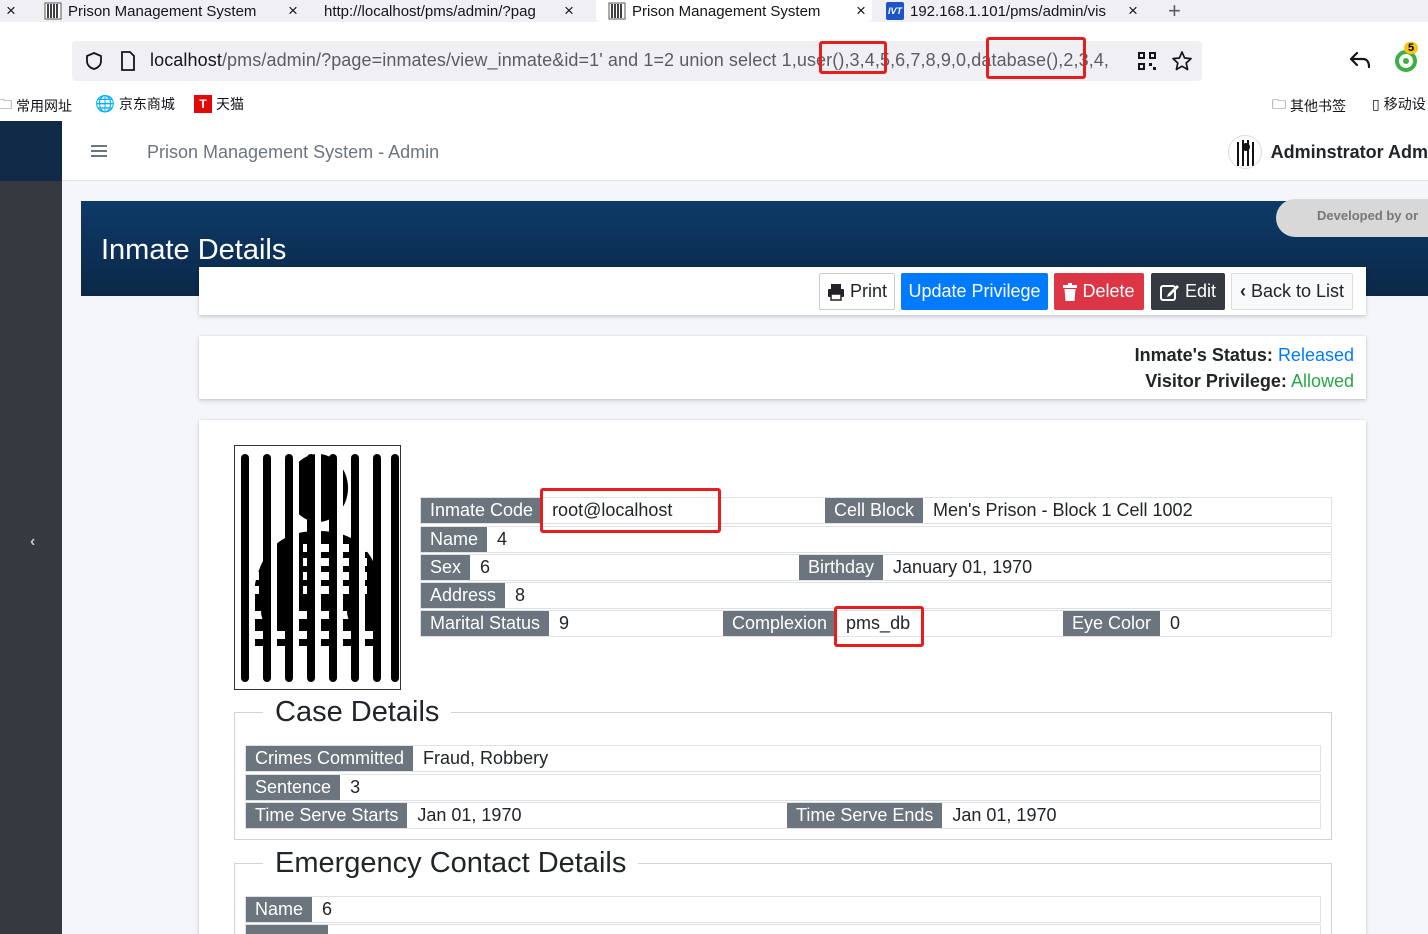 The width and height of the screenshot is (1428, 934). I want to click on tab-close-previous: ×, so click(11, 11).